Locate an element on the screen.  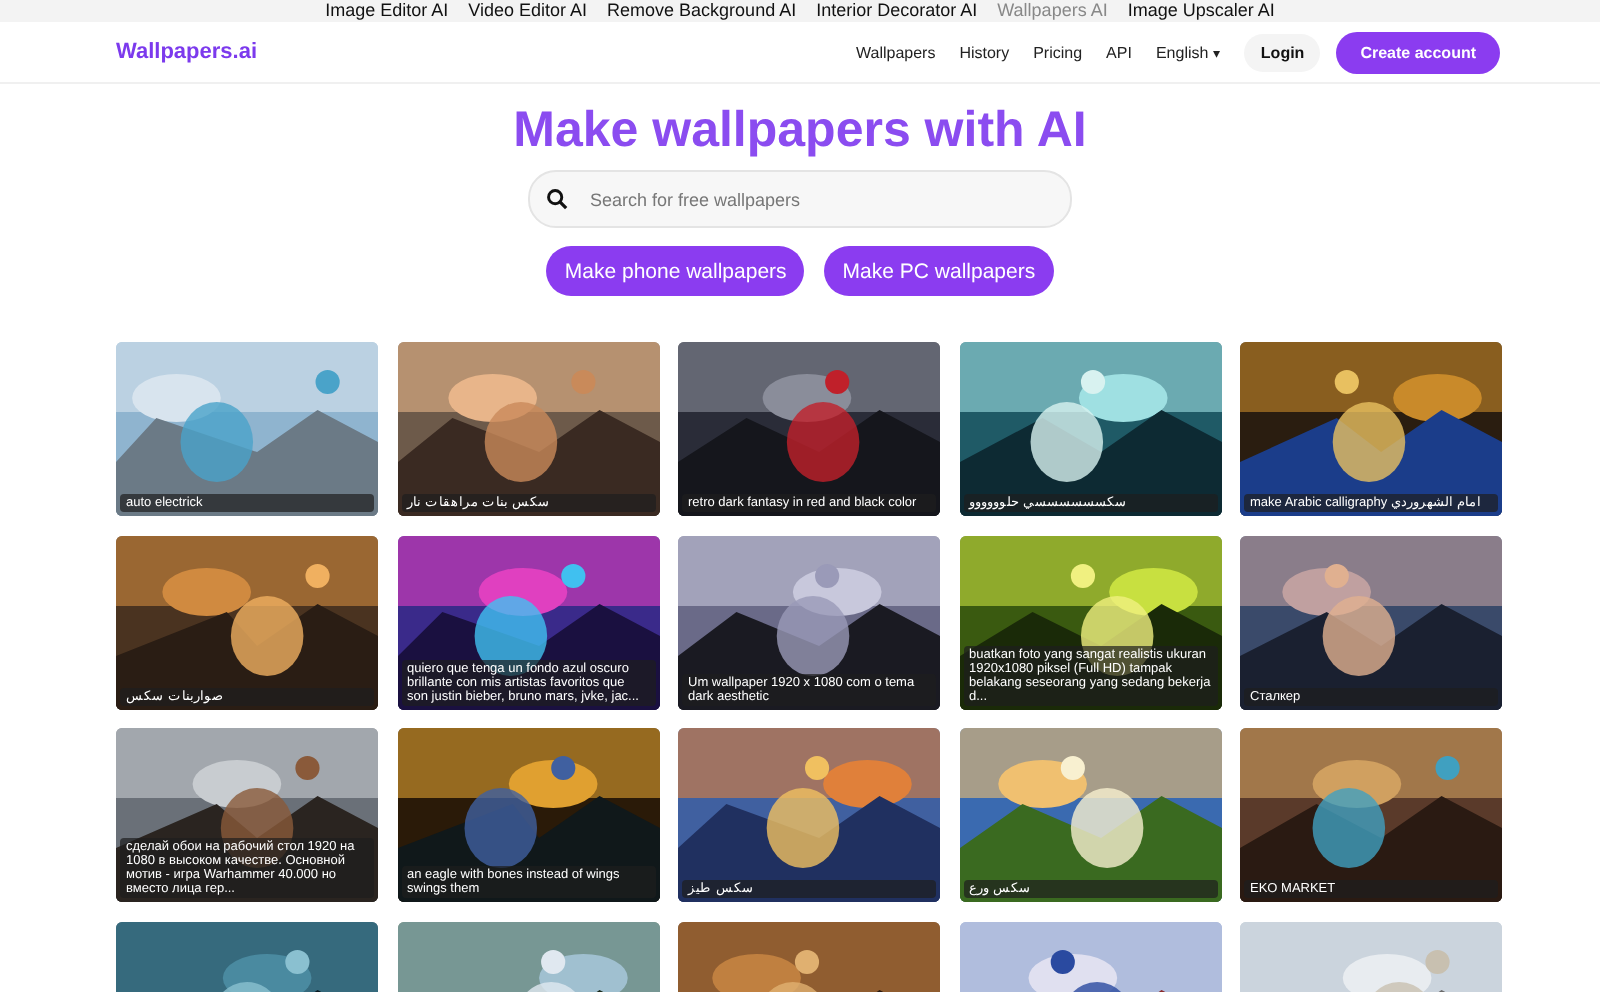
nav-link: Pricing is located at coordinates (1058, 52).